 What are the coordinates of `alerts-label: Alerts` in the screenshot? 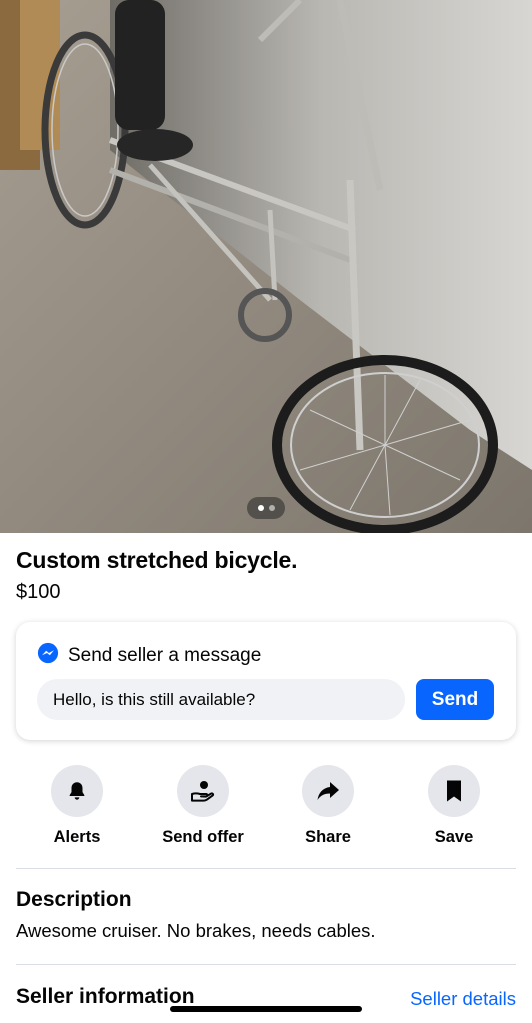 It's located at (77, 837).